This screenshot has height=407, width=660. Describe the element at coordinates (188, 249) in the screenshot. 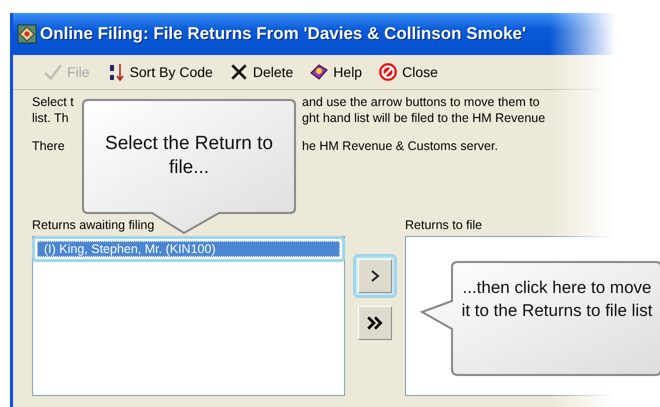

I see `list-item: (I) King, Stephen, Mr. (KIN100)` at that location.